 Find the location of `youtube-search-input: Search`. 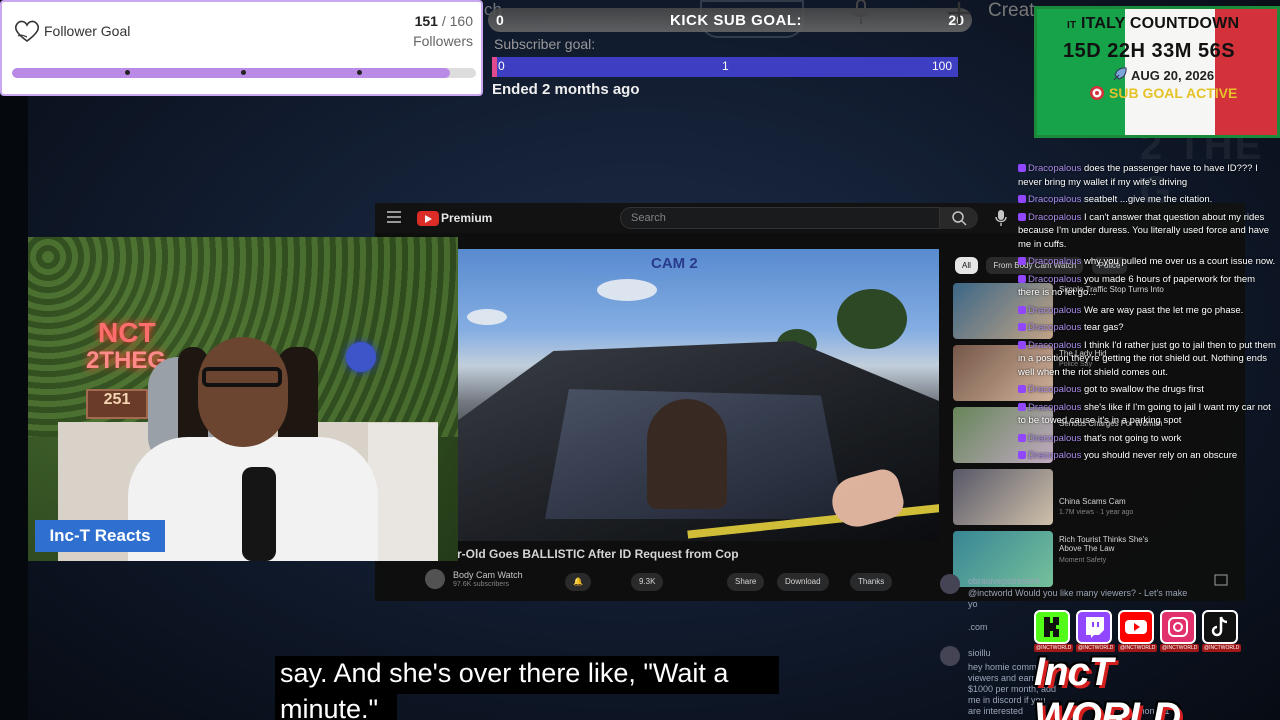

youtube-search-input: Search is located at coordinates (780, 218).